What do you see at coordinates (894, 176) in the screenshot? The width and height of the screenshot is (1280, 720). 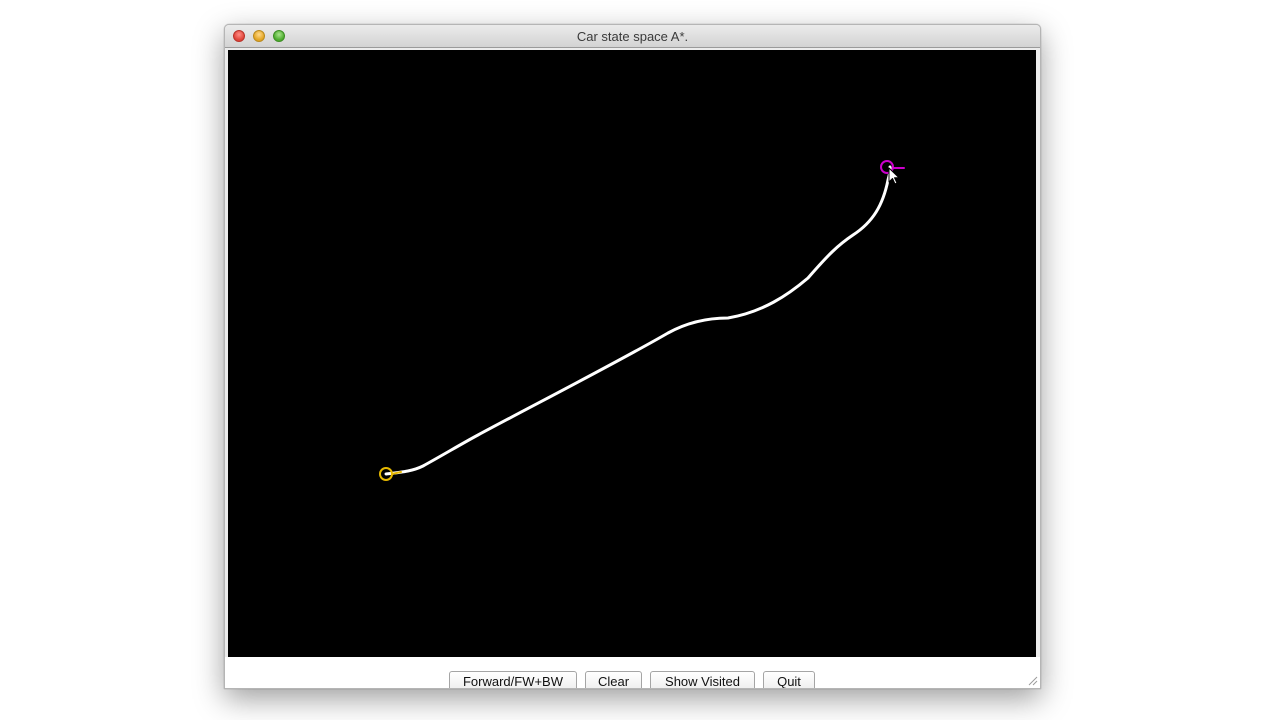 I see `mouse-pointer-icon` at bounding box center [894, 176].